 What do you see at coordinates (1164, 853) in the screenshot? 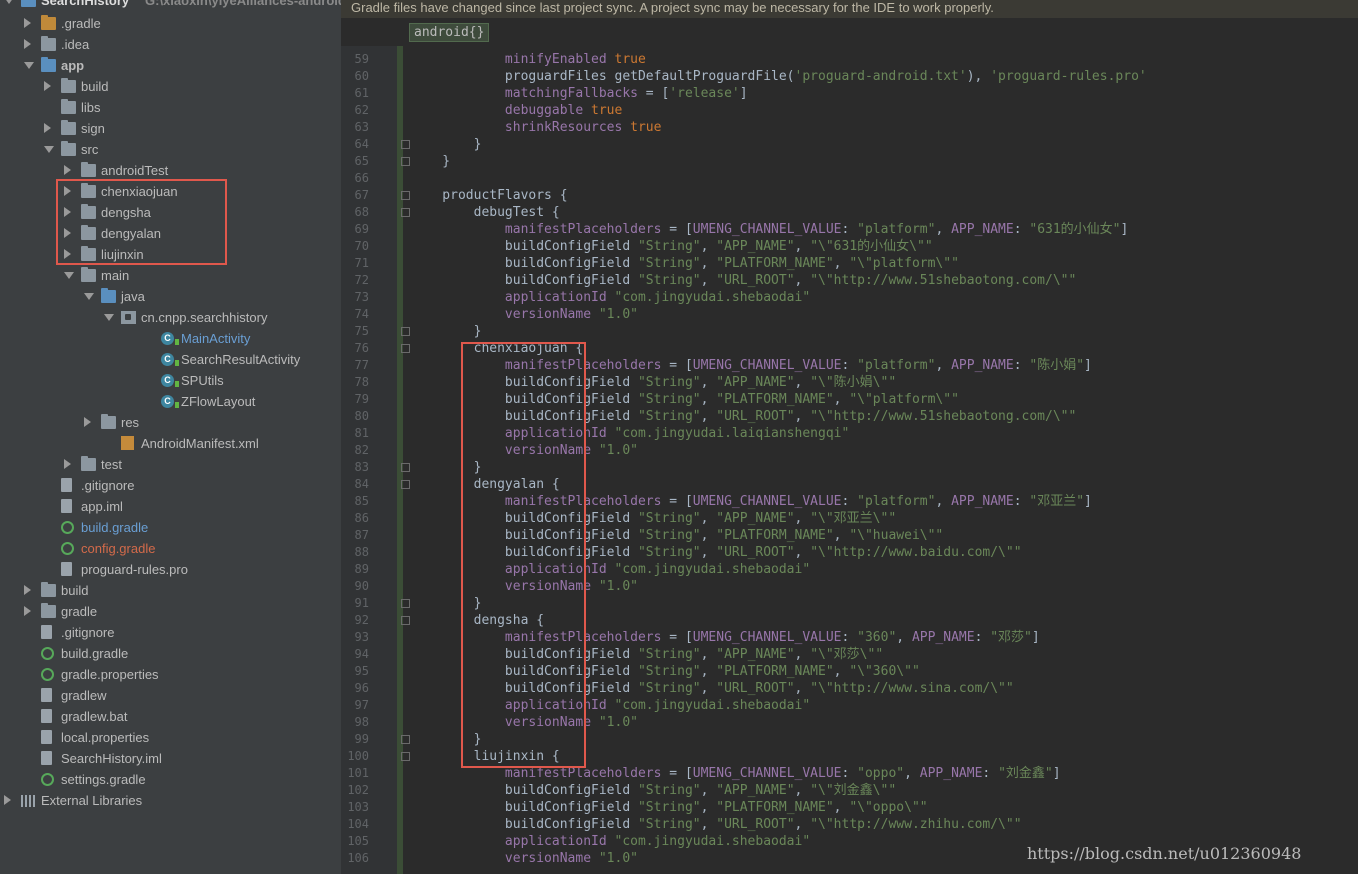
I see `watermark: https://blog.csdn.net/u012360948` at bounding box center [1164, 853].